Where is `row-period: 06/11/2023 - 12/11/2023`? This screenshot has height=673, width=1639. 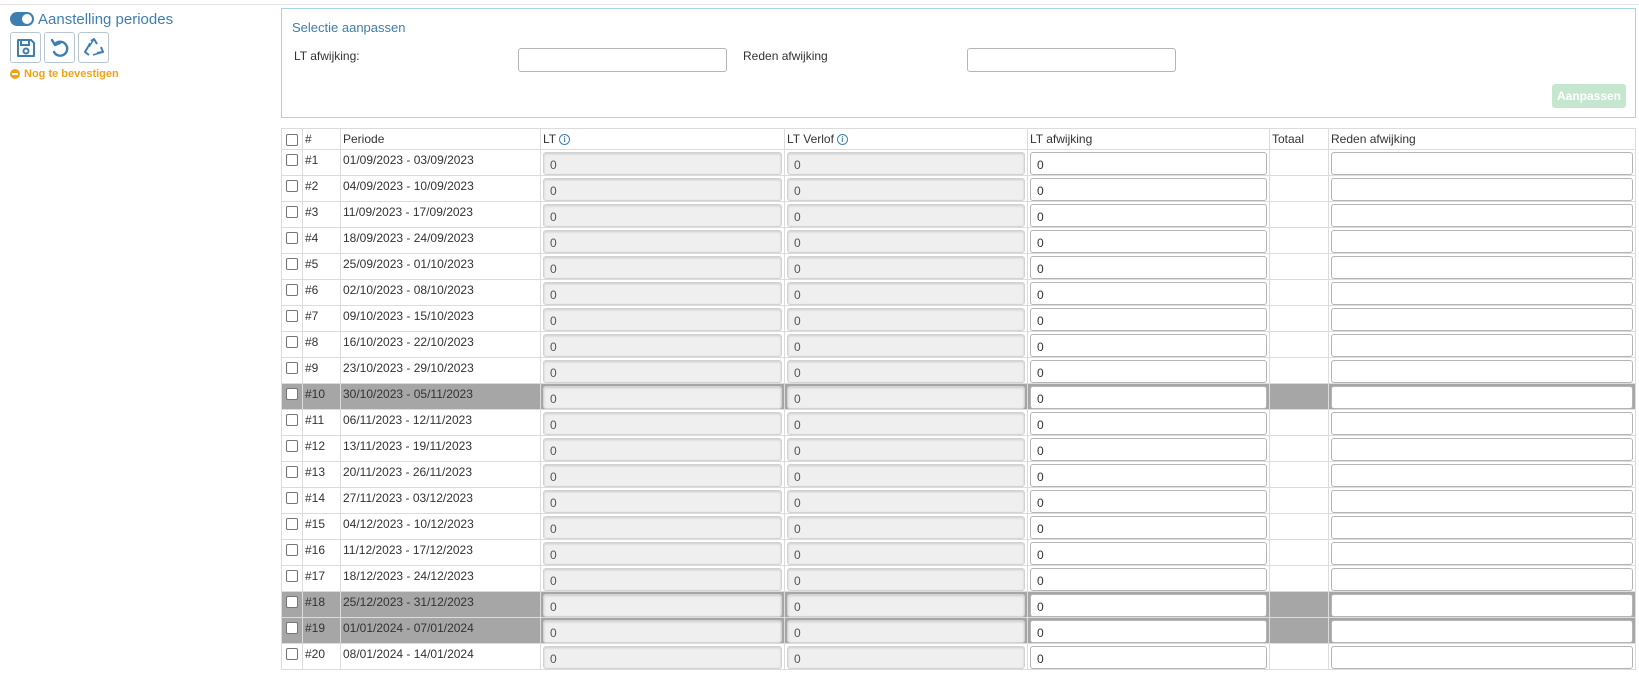 row-period: 06/11/2023 - 12/11/2023 is located at coordinates (440, 422).